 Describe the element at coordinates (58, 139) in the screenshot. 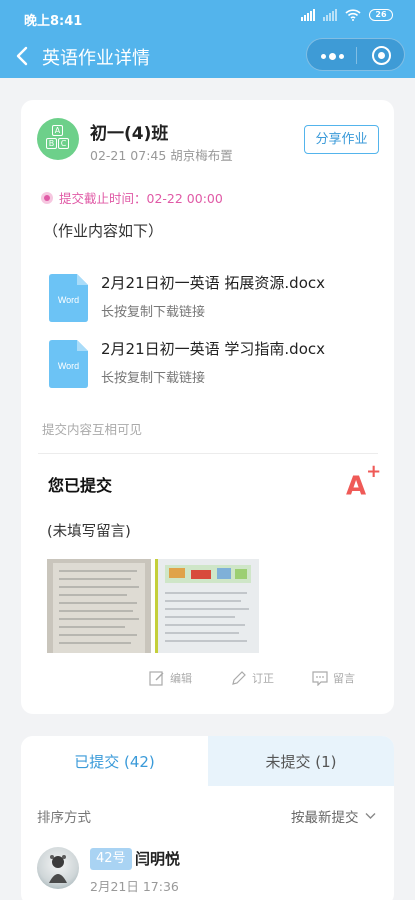

I see `class-avatar-icon: A B C` at that location.